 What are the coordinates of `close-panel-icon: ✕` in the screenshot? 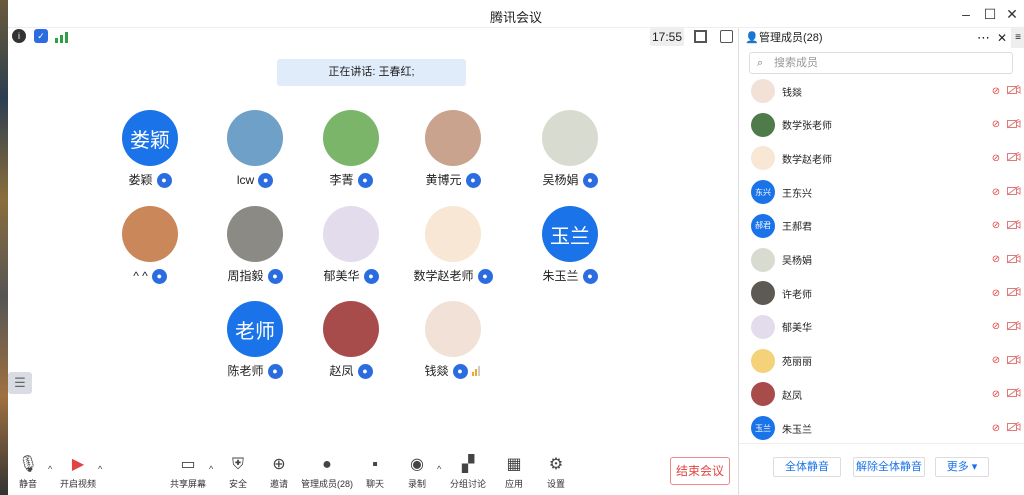 It's located at (1002, 38).